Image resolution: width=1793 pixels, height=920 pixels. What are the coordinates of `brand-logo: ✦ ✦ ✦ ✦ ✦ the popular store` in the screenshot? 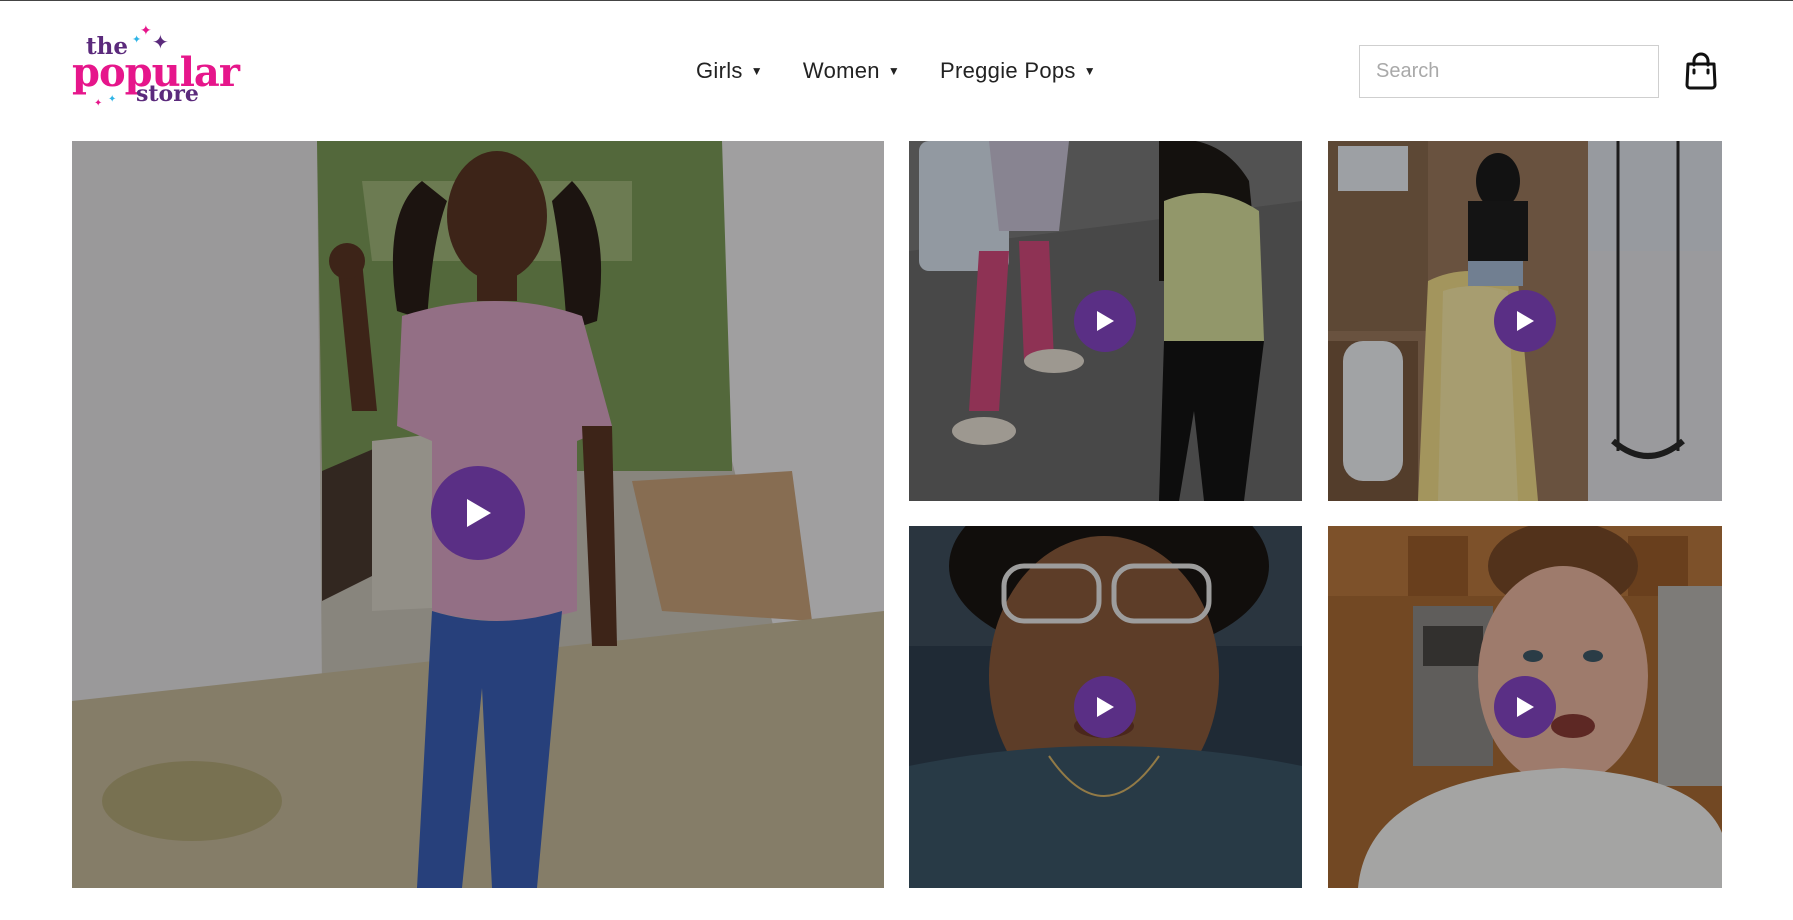 It's located at (155, 65).